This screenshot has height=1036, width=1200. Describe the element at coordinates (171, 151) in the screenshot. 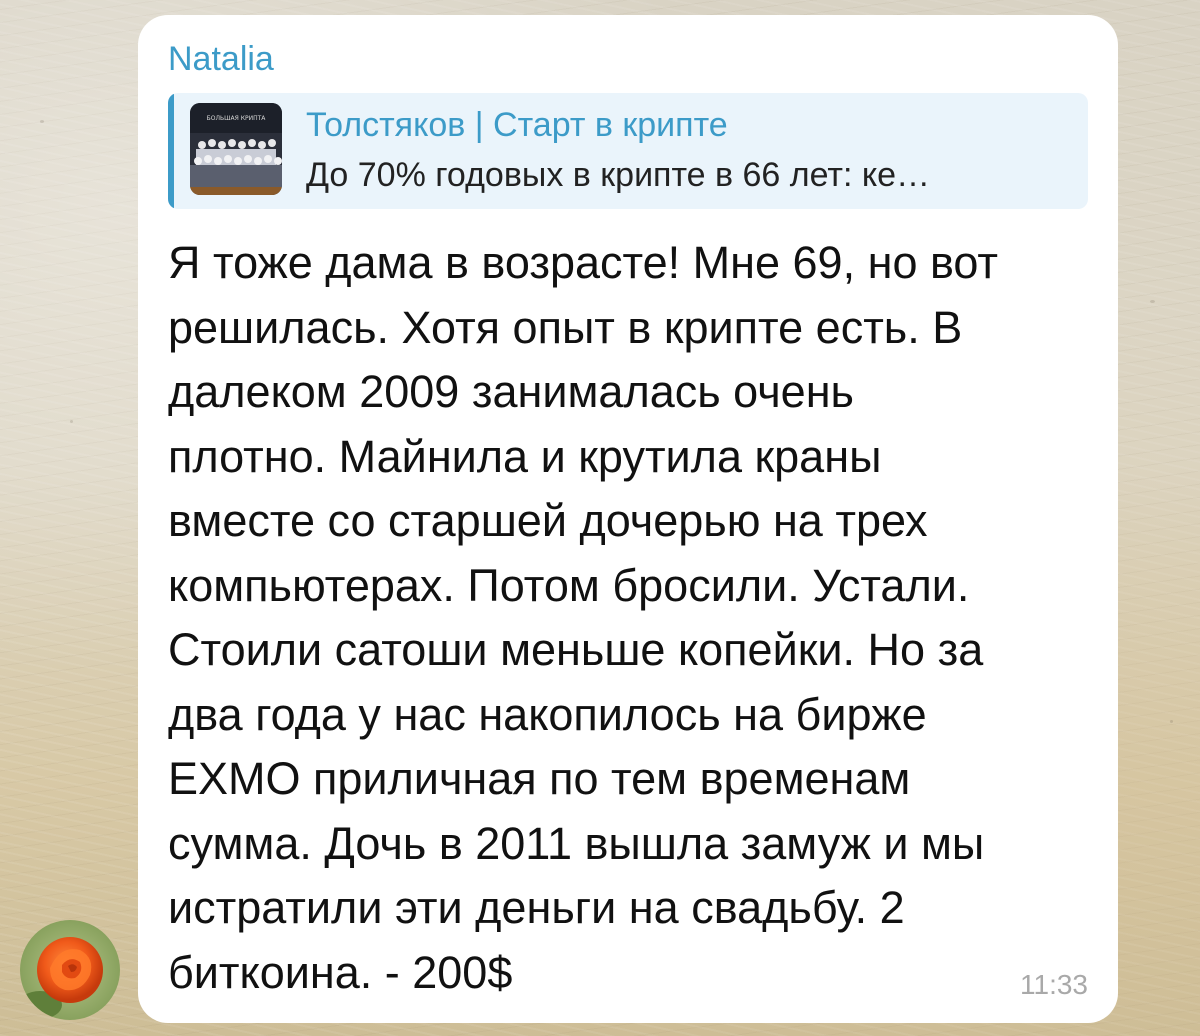

I see `reply-accent-bar` at that location.